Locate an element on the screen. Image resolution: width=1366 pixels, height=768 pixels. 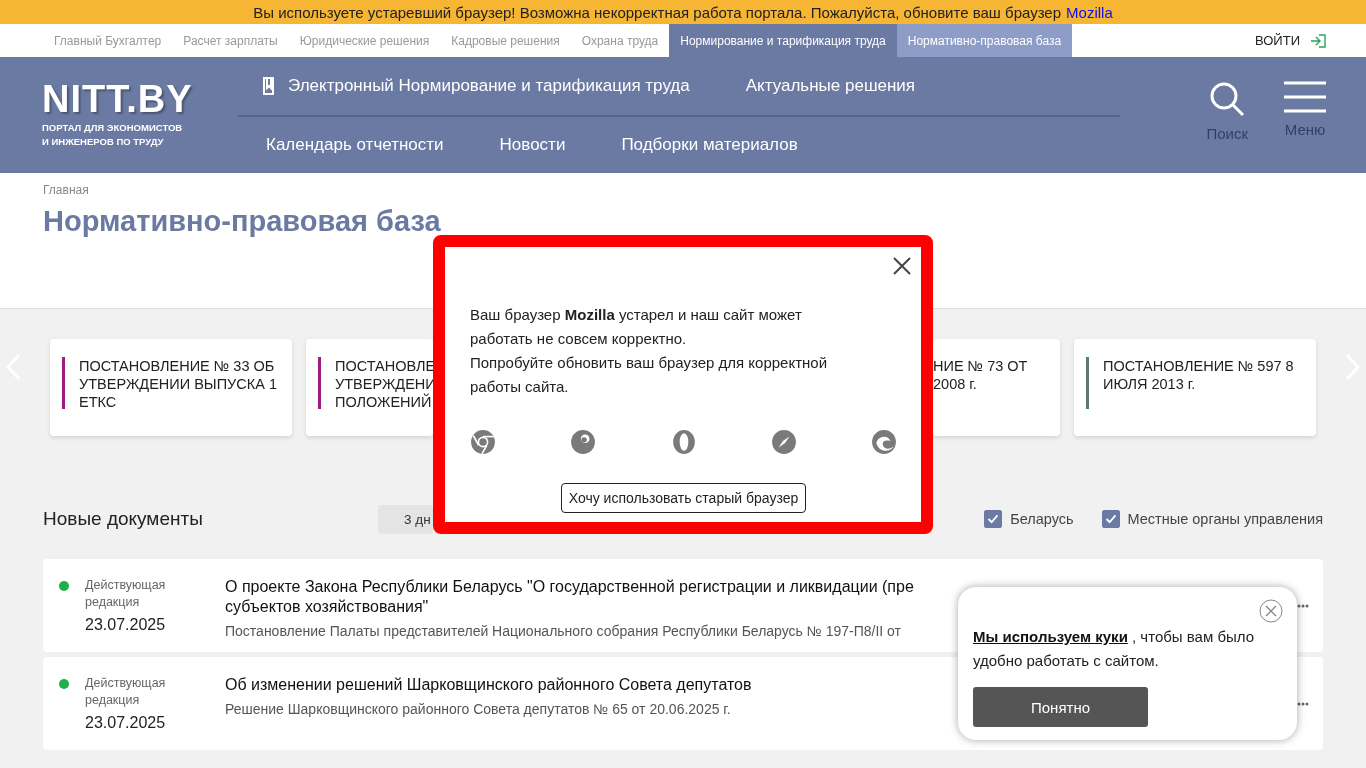
document-card: ПОСТАНОВЛЕ УТВЕРЖДЕНИ ПОЛОЖЕНИЙ is located at coordinates (369, 387).